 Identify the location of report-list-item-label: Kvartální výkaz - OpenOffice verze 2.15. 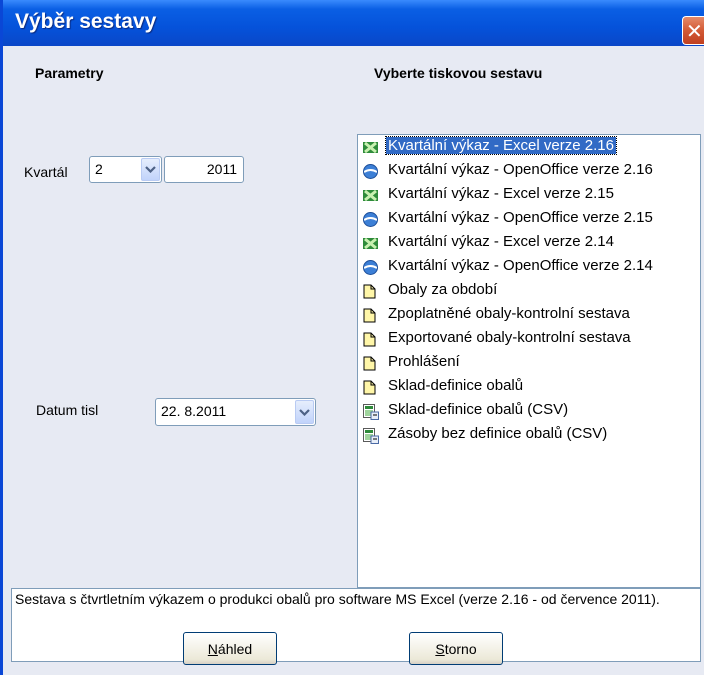
(520, 217).